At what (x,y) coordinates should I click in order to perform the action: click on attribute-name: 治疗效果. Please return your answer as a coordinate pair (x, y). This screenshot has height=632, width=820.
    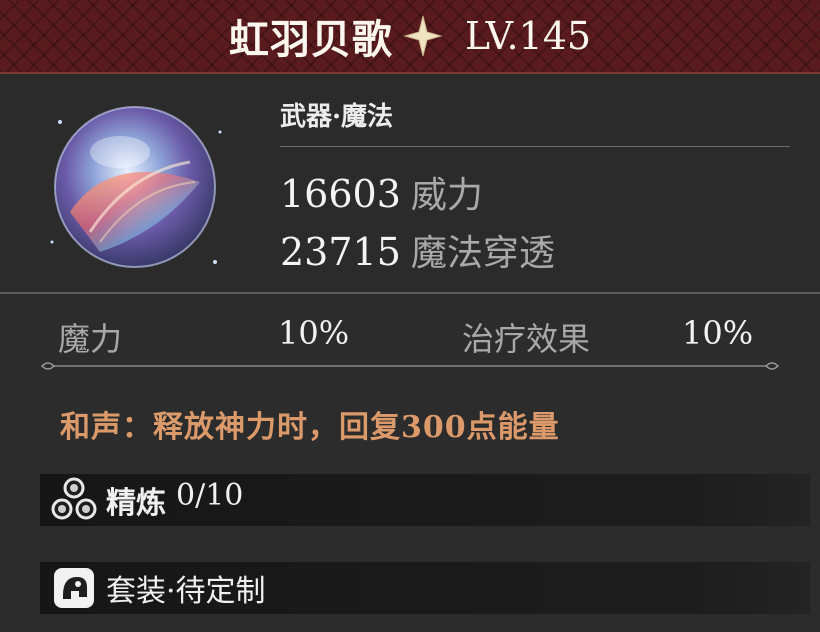
    Looking at the image, I should click on (526, 339).